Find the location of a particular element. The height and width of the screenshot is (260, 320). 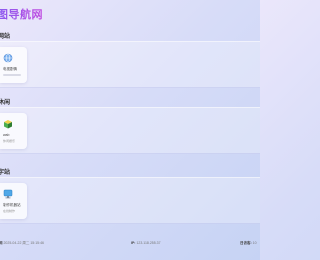

section-title-tools: 字站 is located at coordinates (5, 173).